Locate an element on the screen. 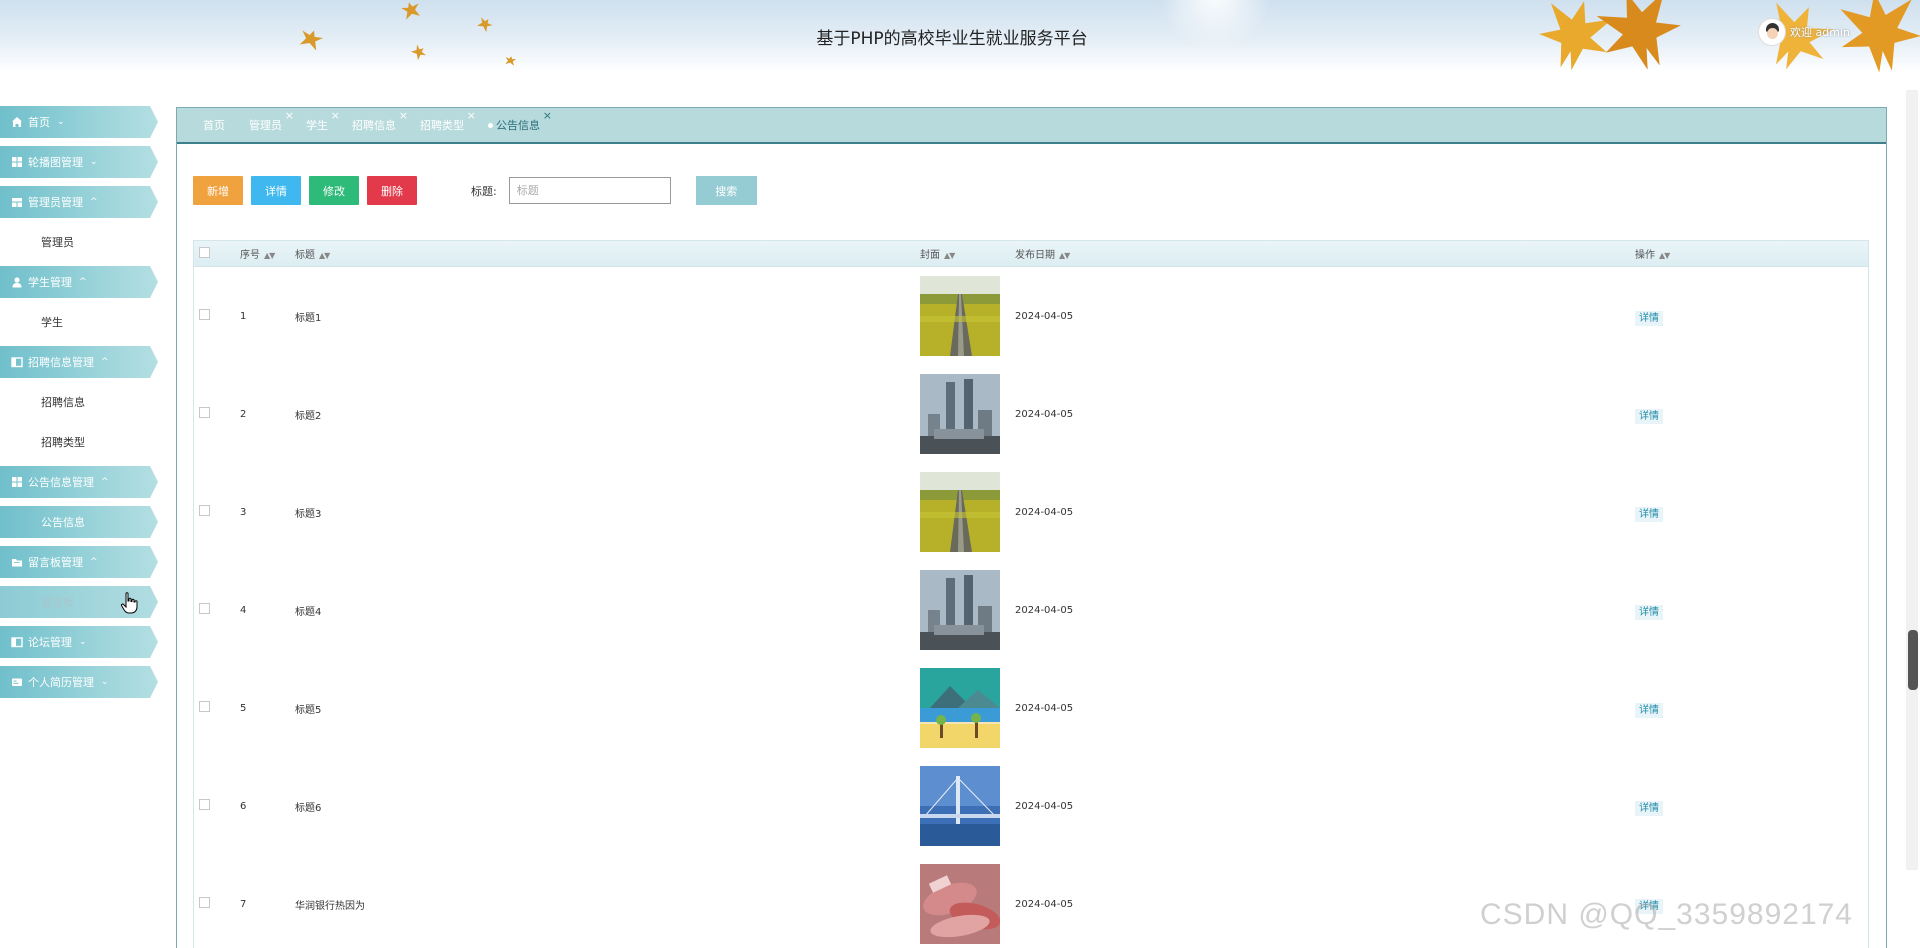 The height and width of the screenshot is (948, 1920). sidebar-item-5: 公告信息管理 ^ is located at coordinates (79, 482).